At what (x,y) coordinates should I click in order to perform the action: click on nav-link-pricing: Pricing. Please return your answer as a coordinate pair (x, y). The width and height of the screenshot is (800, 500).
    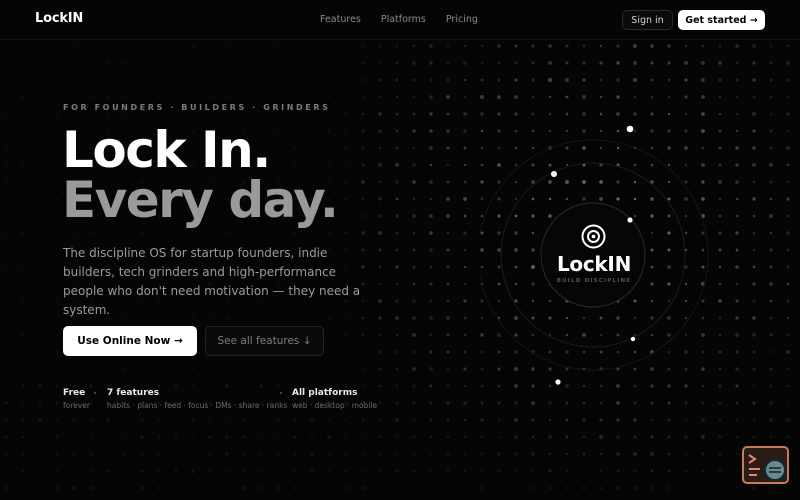
    Looking at the image, I should click on (462, 19).